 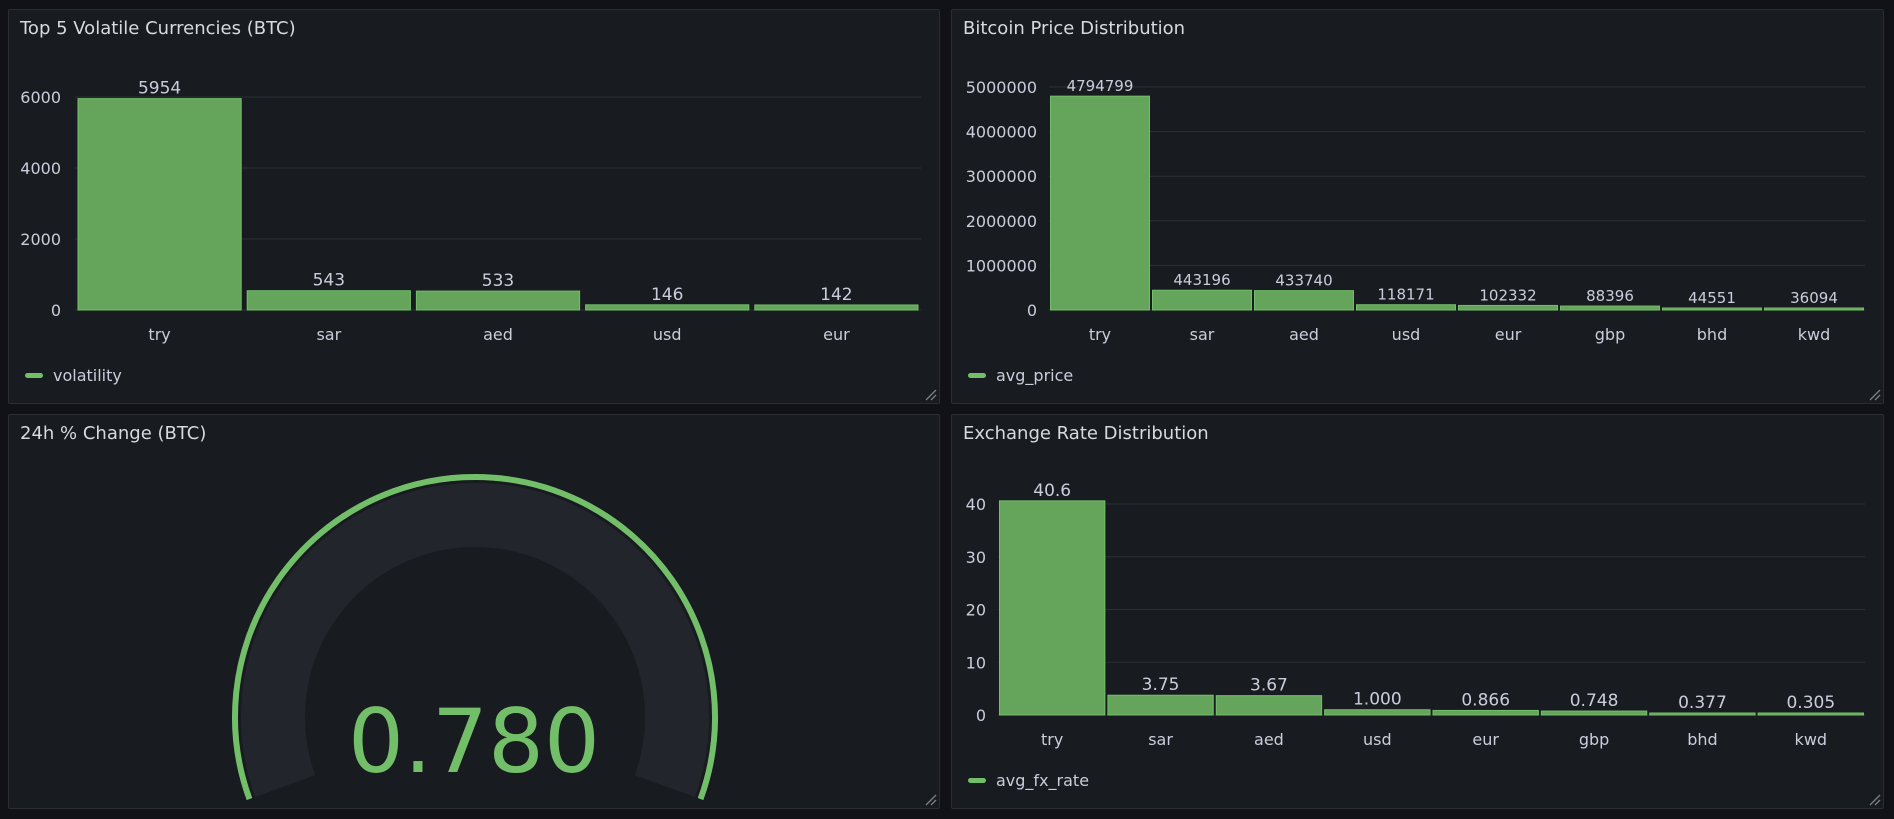 I want to click on bar-value-label: 118171, so click(x=1405, y=295).